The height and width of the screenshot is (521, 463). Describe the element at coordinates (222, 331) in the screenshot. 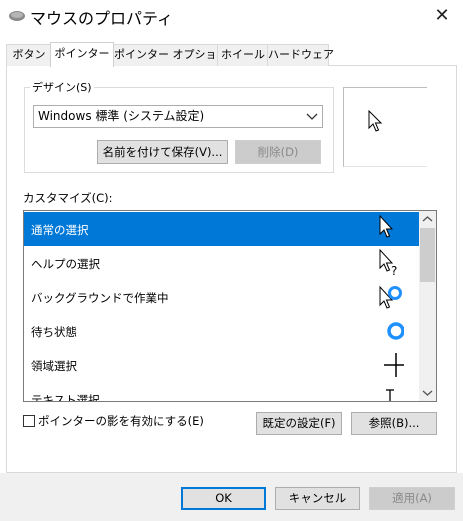

I see `list-item: 待ち状態` at that location.